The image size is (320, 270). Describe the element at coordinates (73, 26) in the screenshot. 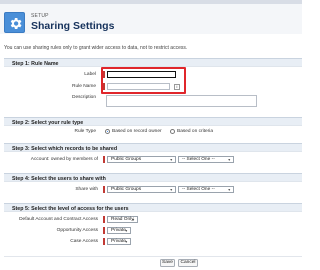

I see `page-title: Sharing Settings` at that location.